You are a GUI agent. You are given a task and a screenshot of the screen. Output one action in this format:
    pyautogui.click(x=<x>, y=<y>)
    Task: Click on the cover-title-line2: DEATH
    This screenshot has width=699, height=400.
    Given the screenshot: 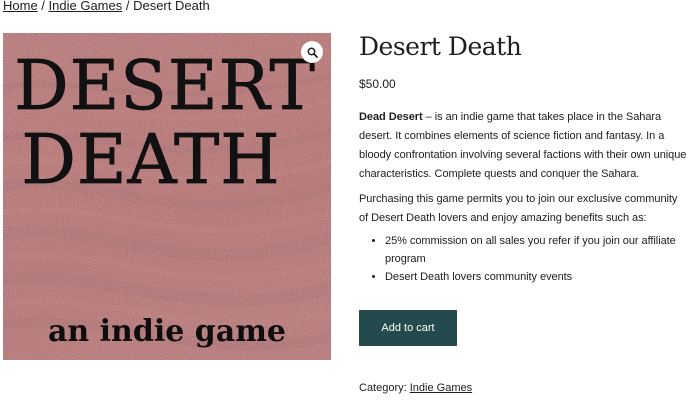 What is the action you would take?
    pyautogui.click(x=150, y=160)
    